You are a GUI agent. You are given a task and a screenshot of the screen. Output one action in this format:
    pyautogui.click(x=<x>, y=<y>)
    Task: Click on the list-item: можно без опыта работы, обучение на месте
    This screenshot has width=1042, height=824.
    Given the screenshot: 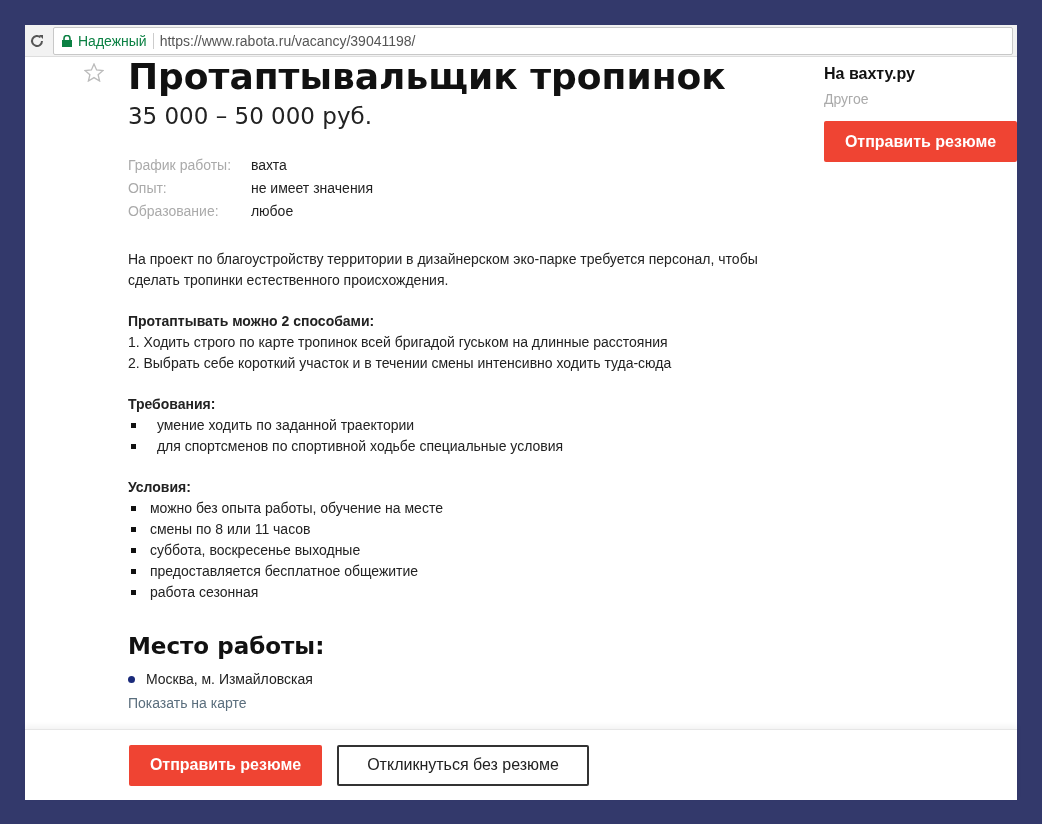 What is the action you would take?
    pyautogui.click(x=296, y=508)
    